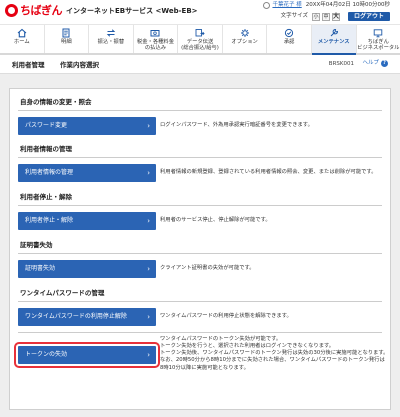 The image size is (400, 417). I want to click on tax-payment-icon, so click(155, 33).